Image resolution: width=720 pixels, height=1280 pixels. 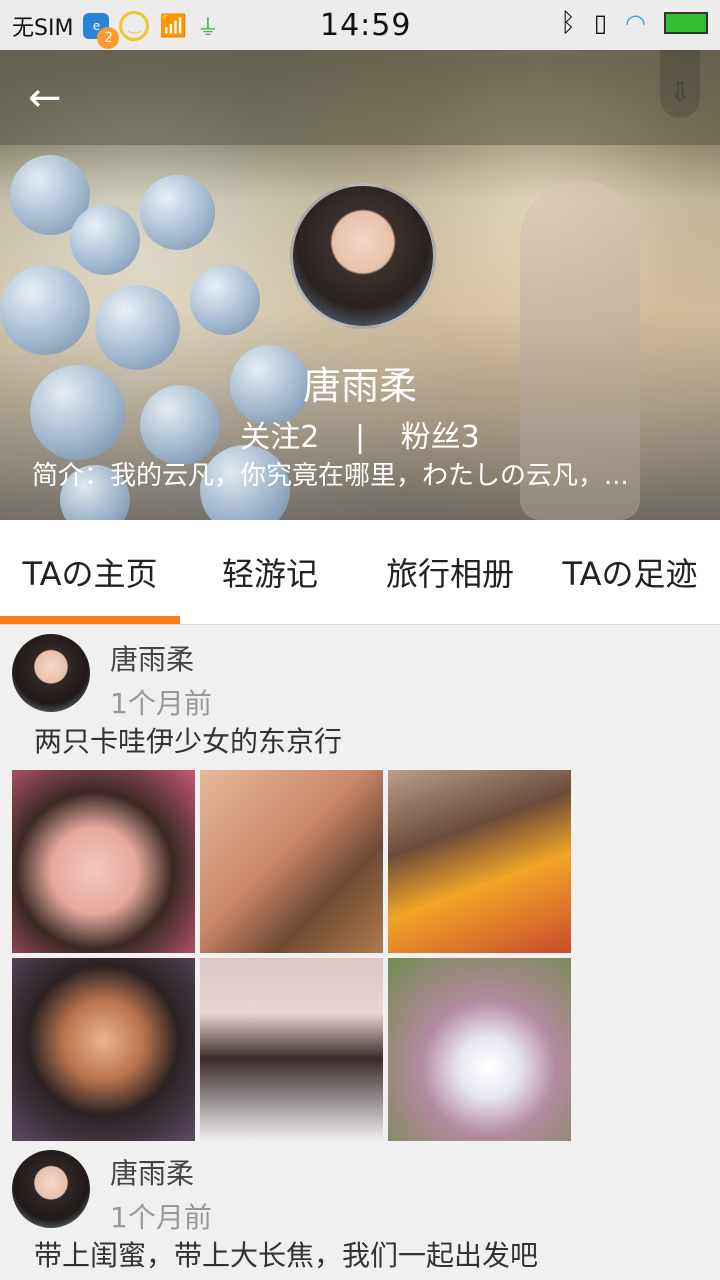 I want to click on tab-home: TAの主页, so click(x=90, y=572).